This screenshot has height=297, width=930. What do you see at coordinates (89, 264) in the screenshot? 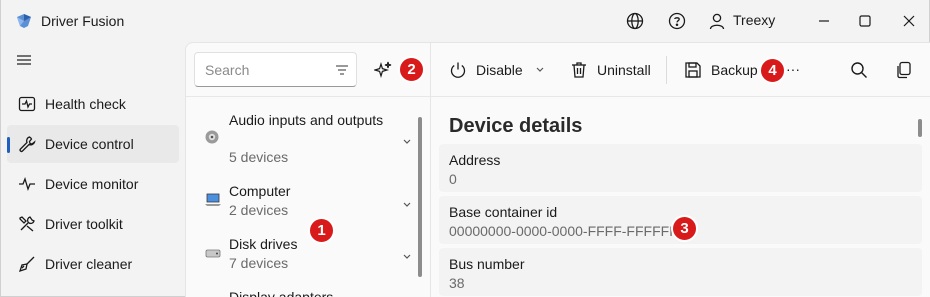
I see `sidebar-item-label: Driver cleaner` at bounding box center [89, 264].